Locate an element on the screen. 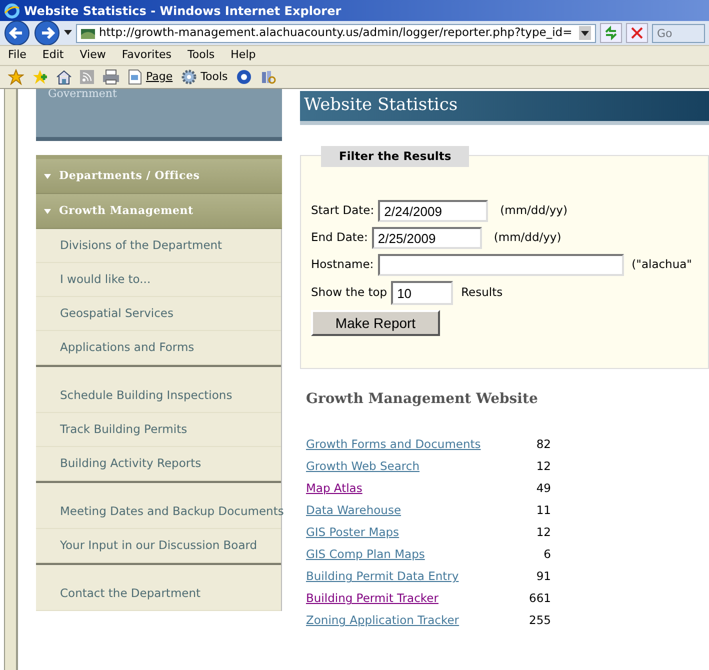 This screenshot has width=709, height=670. menu-item: Favorites is located at coordinates (147, 55).